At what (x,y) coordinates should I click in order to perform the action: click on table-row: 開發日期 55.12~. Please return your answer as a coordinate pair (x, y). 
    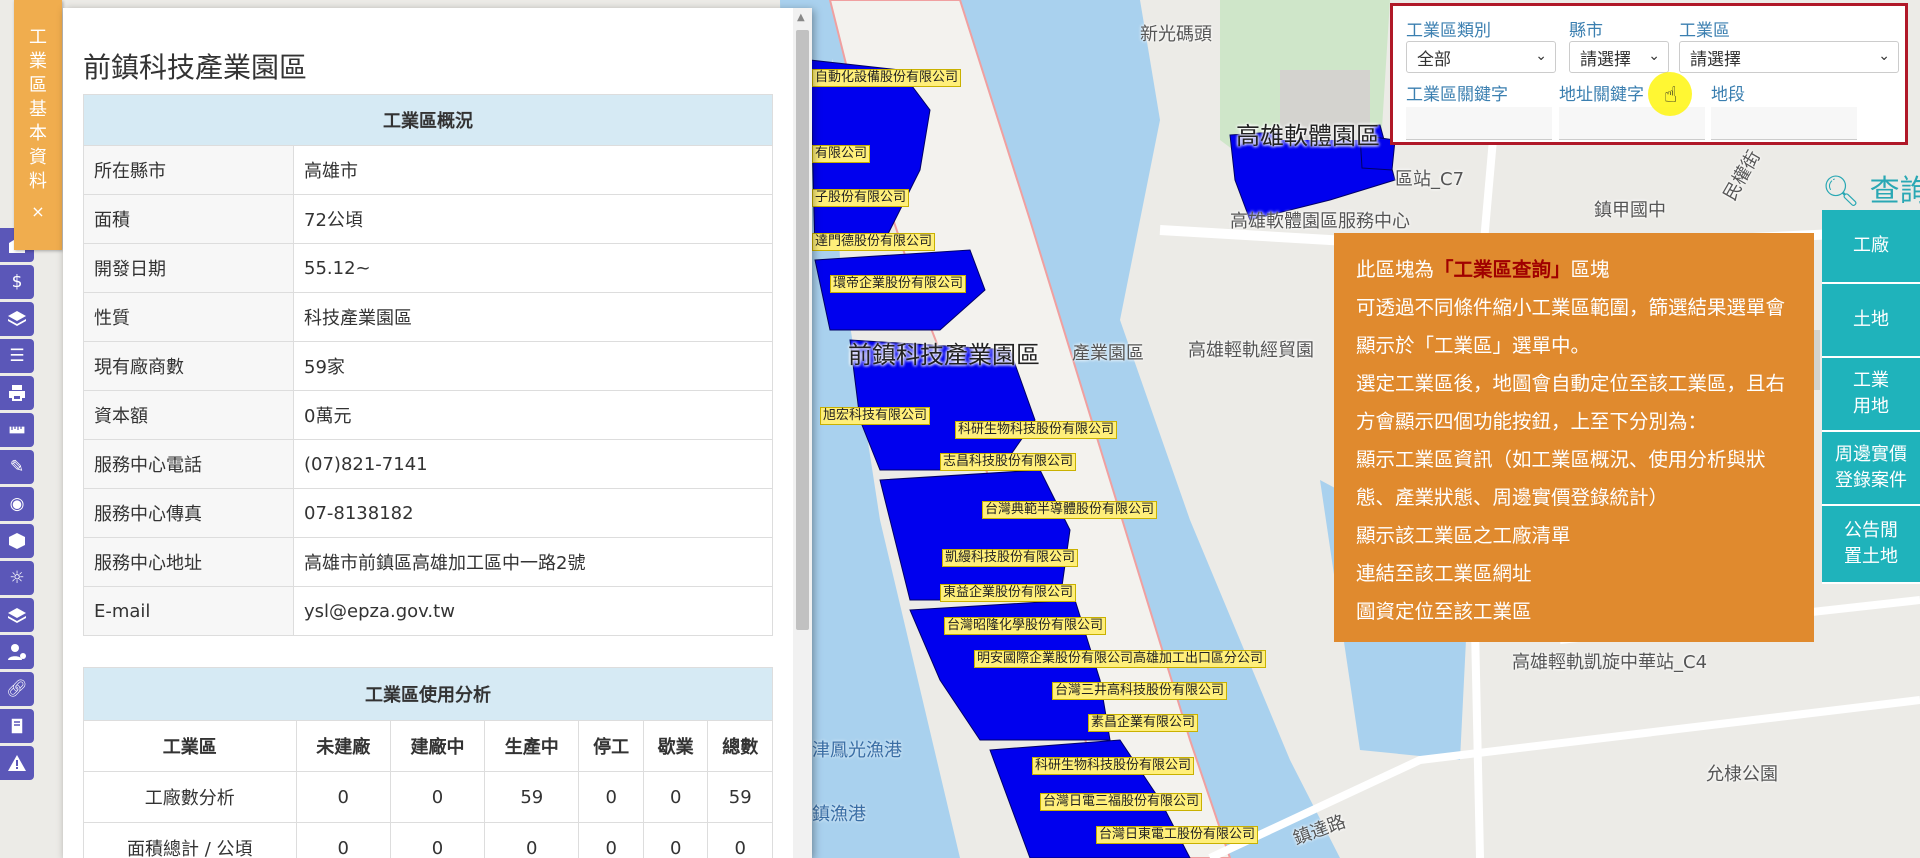
    Looking at the image, I should click on (428, 268).